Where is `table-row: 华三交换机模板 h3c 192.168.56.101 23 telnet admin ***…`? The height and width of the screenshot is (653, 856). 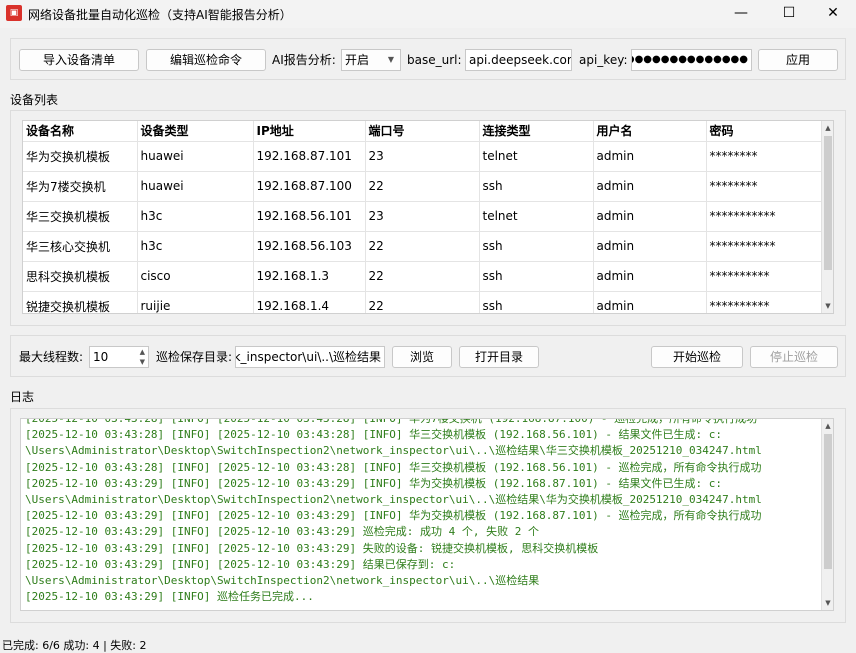
table-row: 华三交换机模板 h3c 192.168.56.101 23 telnet admin ***… is located at coordinates (423, 216).